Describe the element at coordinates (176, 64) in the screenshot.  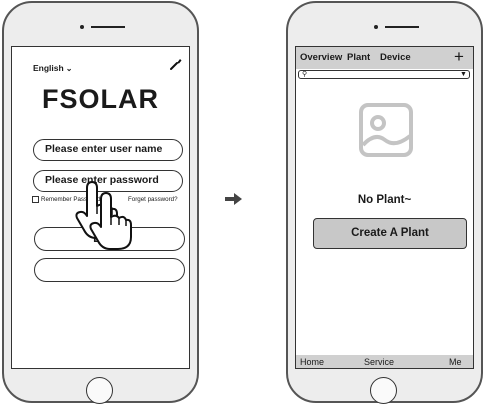
I see `wrench-icon` at that location.